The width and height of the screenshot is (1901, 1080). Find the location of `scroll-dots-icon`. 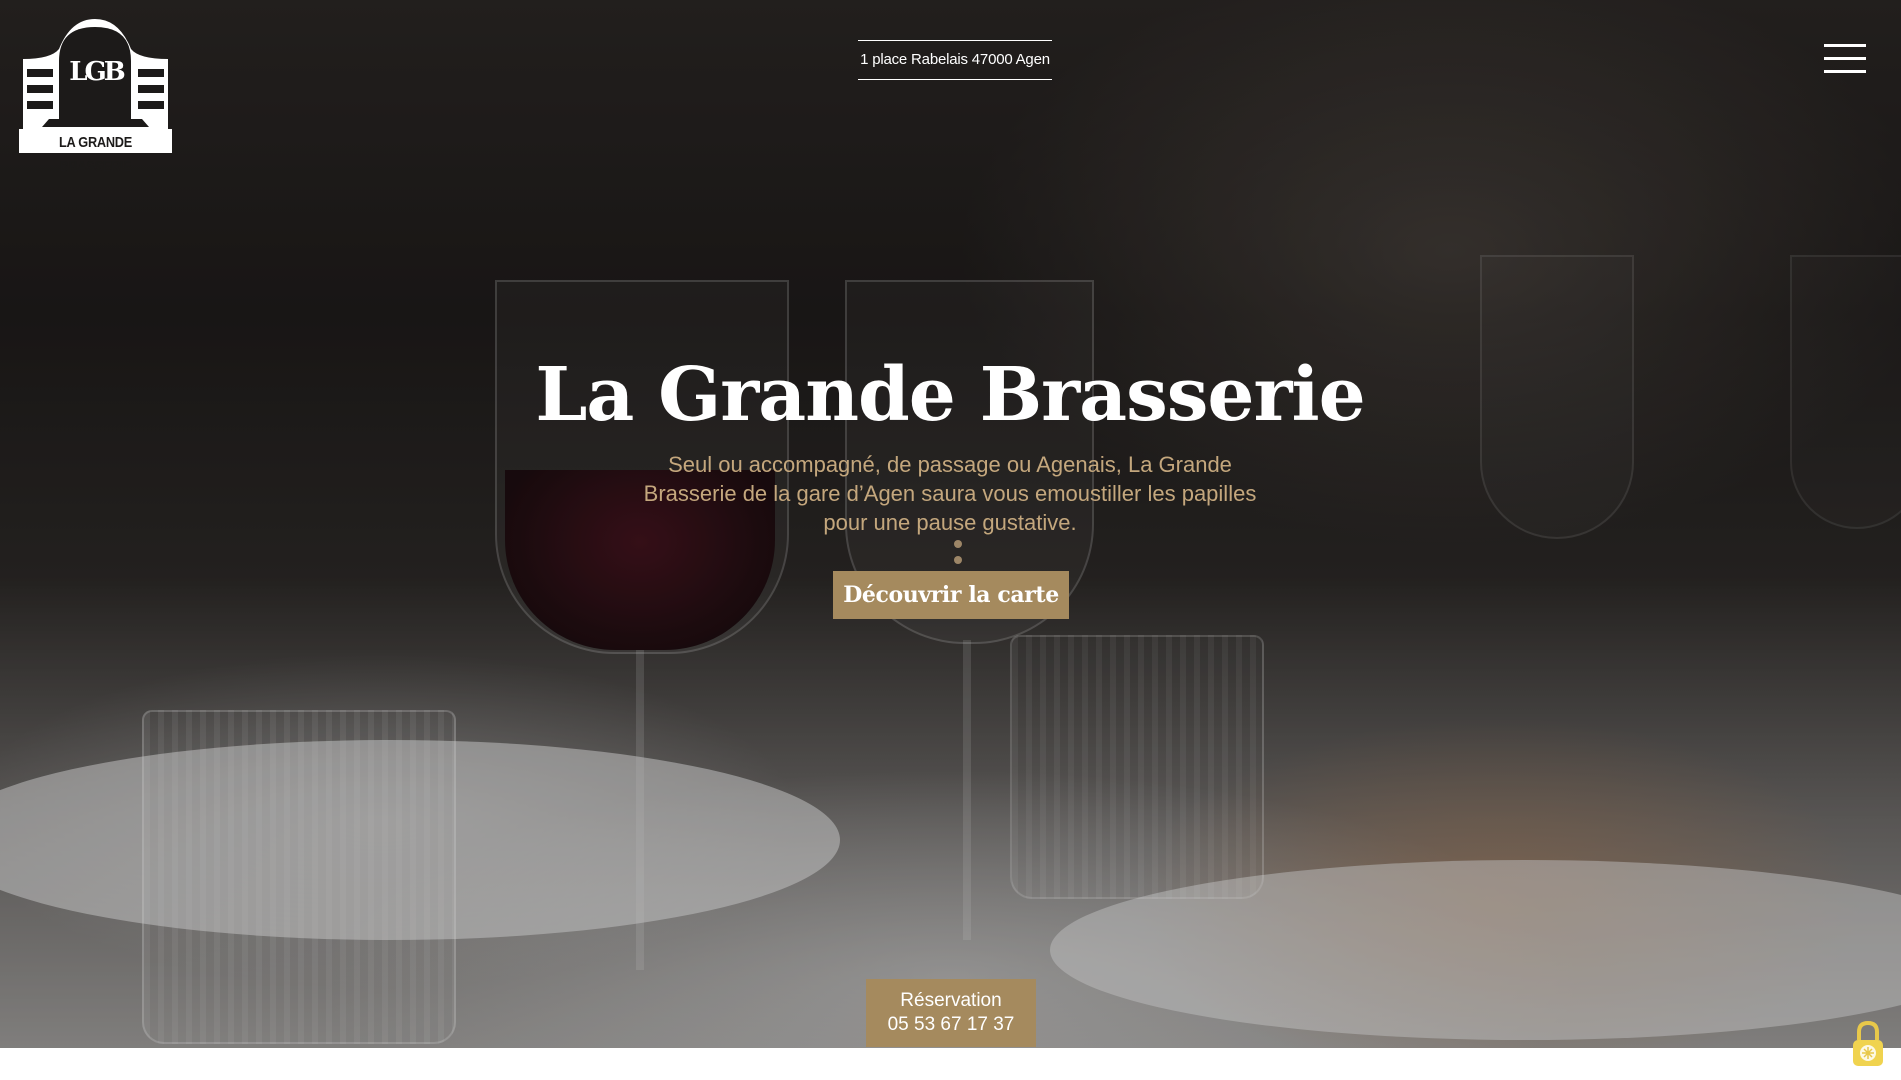

scroll-dots-icon is located at coordinates (958, 555).